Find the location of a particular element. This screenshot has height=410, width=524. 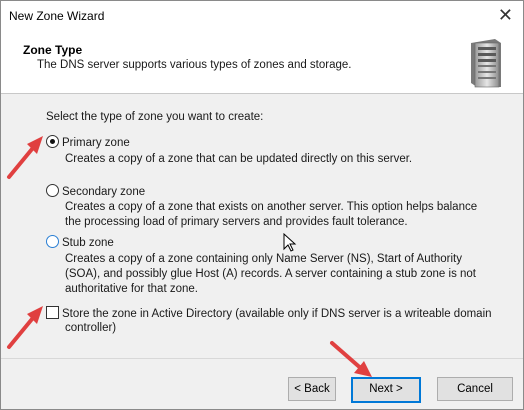

server-tower-icon is located at coordinates (486, 63).